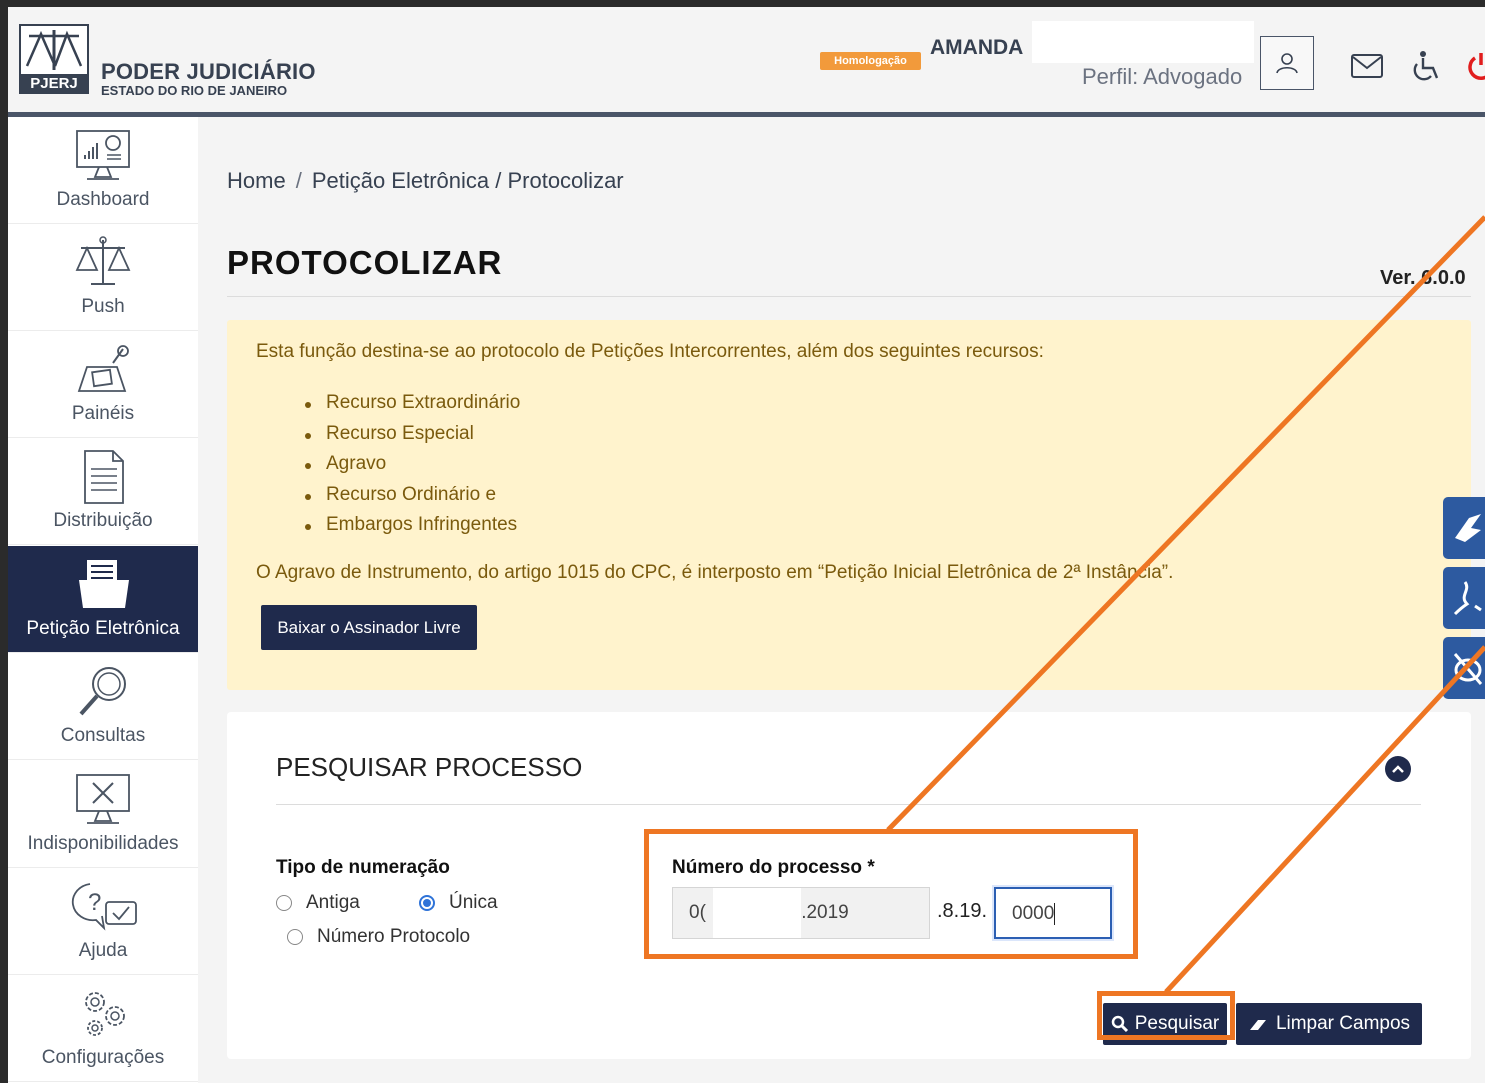 The height and width of the screenshot is (1083, 1485). I want to click on user-profile: Perfil: Advogado, so click(1162, 76).